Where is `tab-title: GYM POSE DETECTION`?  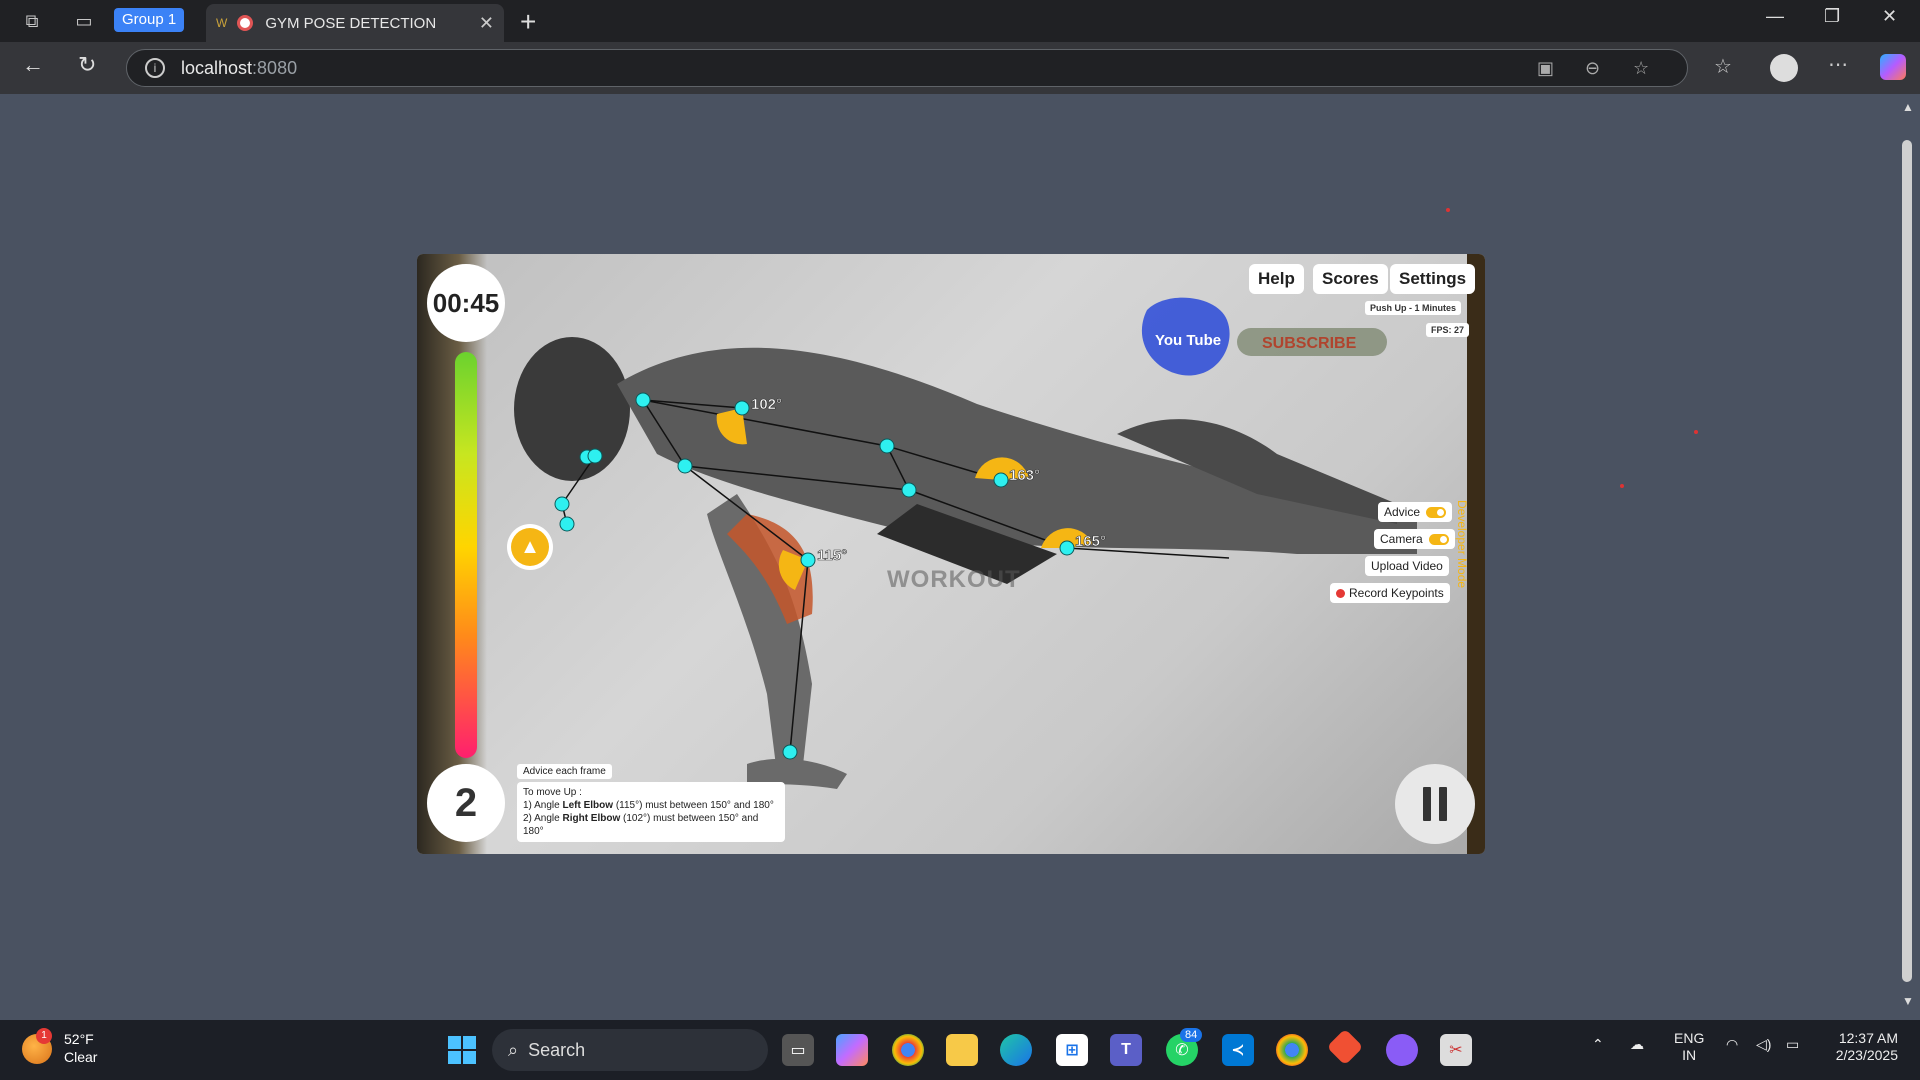
tab-title: GYM POSE DETECTION is located at coordinates (351, 23).